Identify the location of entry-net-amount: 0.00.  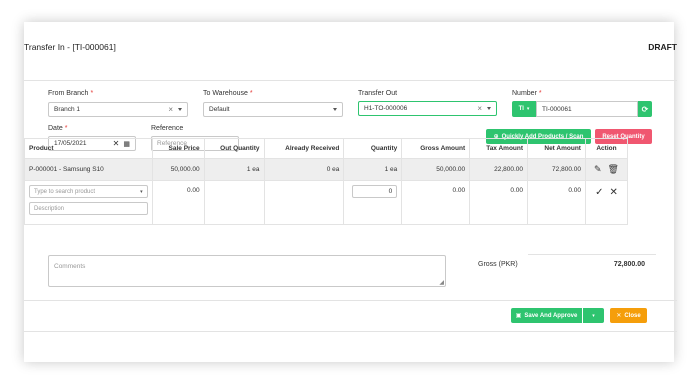
(556, 202).